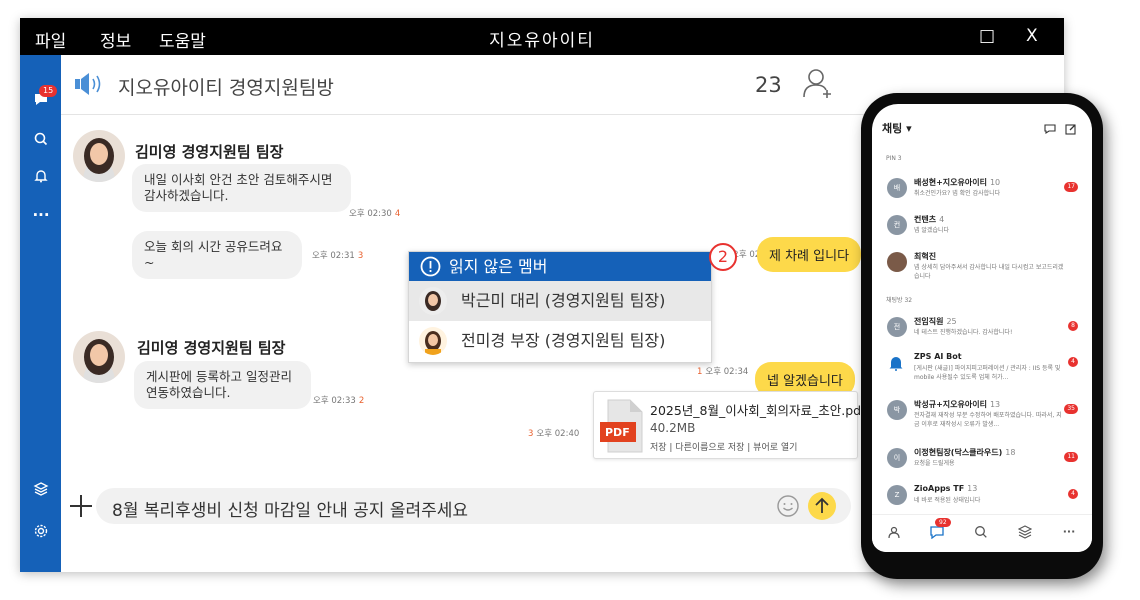 Image resolution: width=1140 pixels, height=600 pixels. I want to click on add-member-icon, so click(817, 86).